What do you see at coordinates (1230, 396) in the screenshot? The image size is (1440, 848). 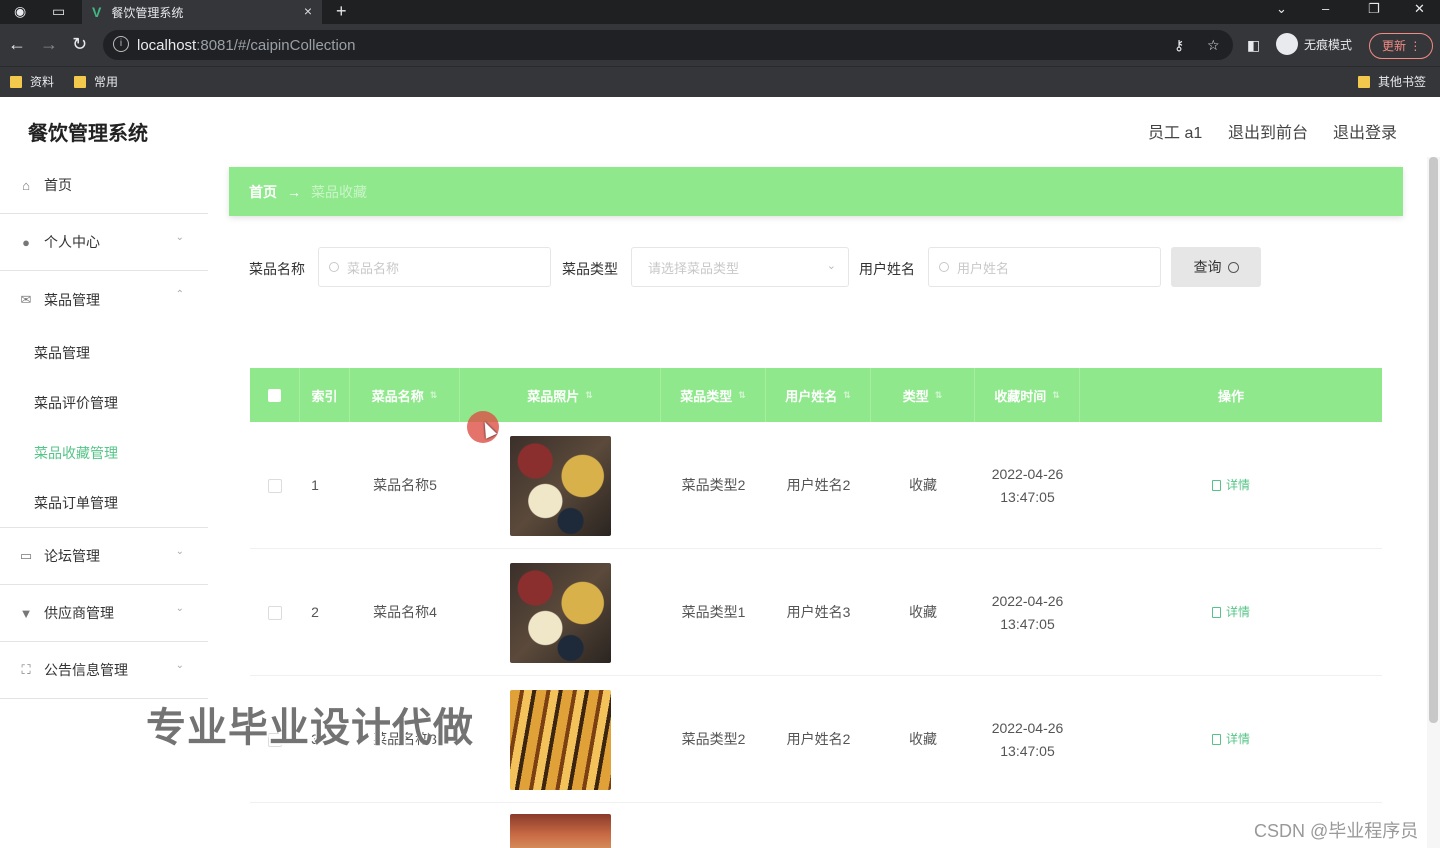 I see `col-action: 操作` at bounding box center [1230, 396].